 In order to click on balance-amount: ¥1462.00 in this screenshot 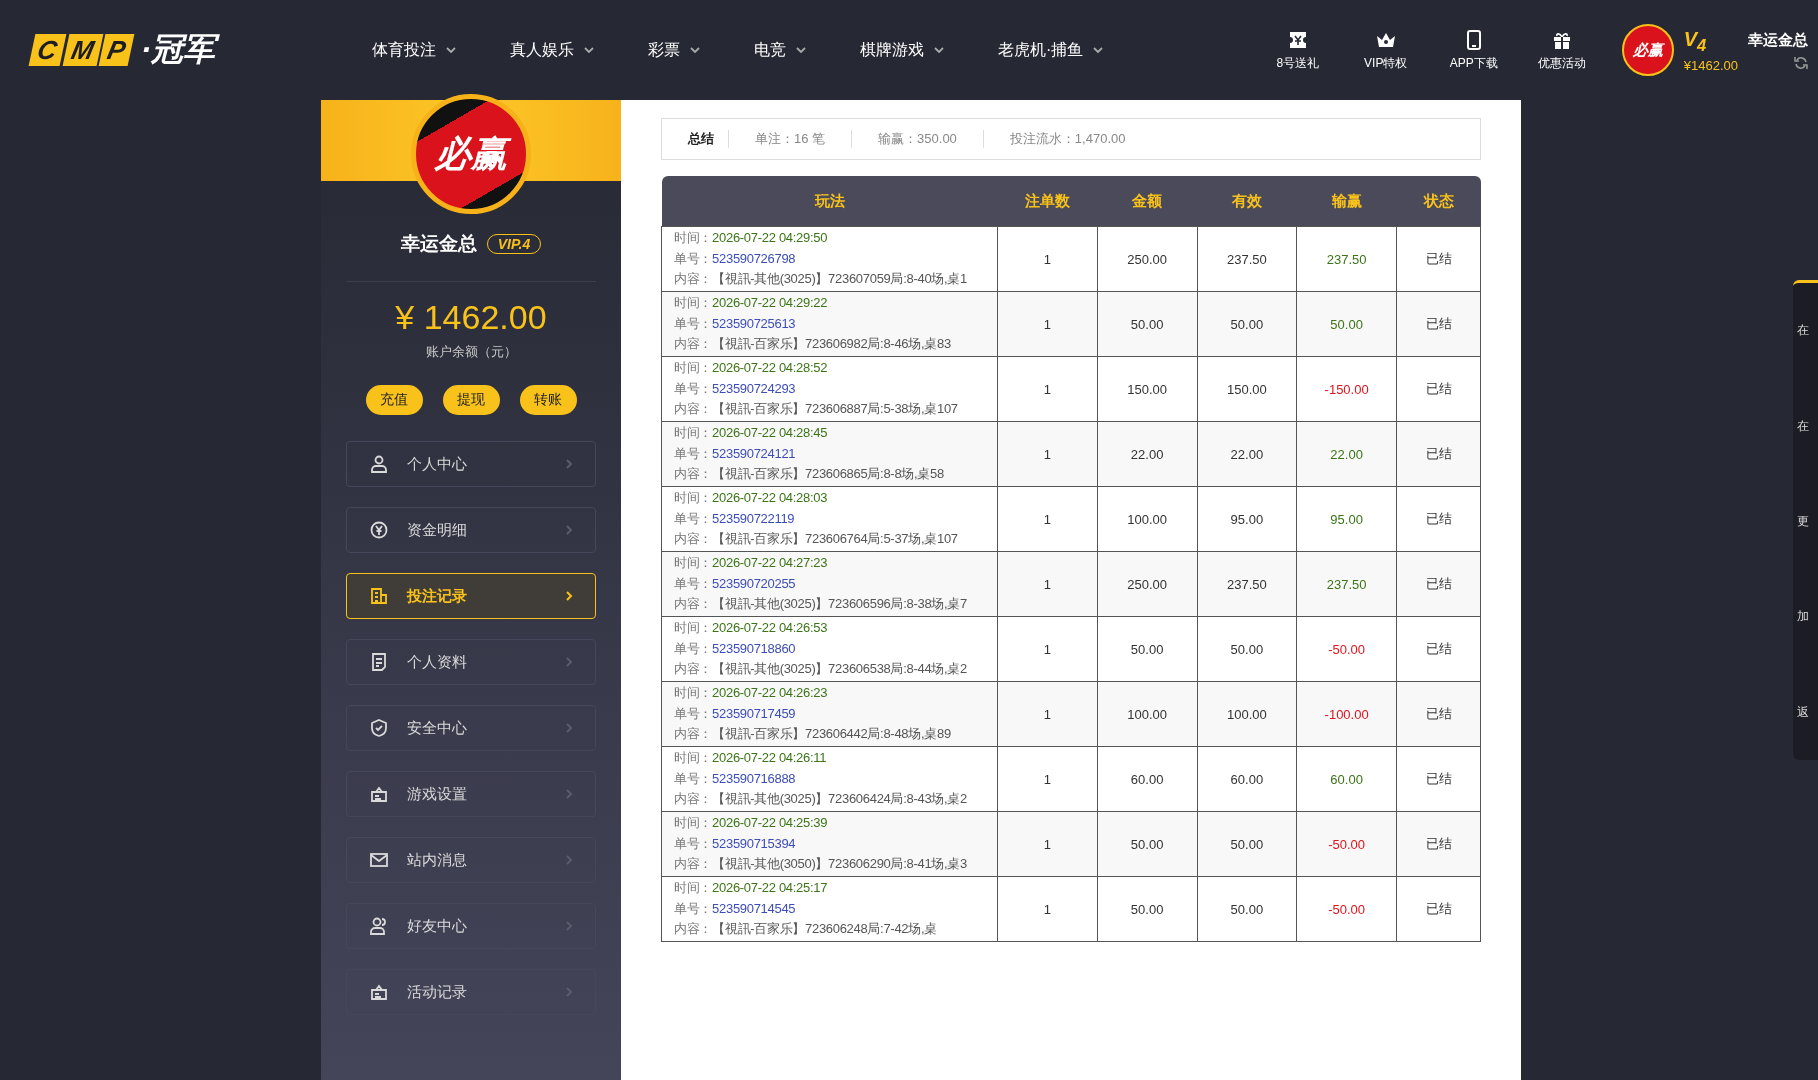, I will do `click(1710, 65)`.